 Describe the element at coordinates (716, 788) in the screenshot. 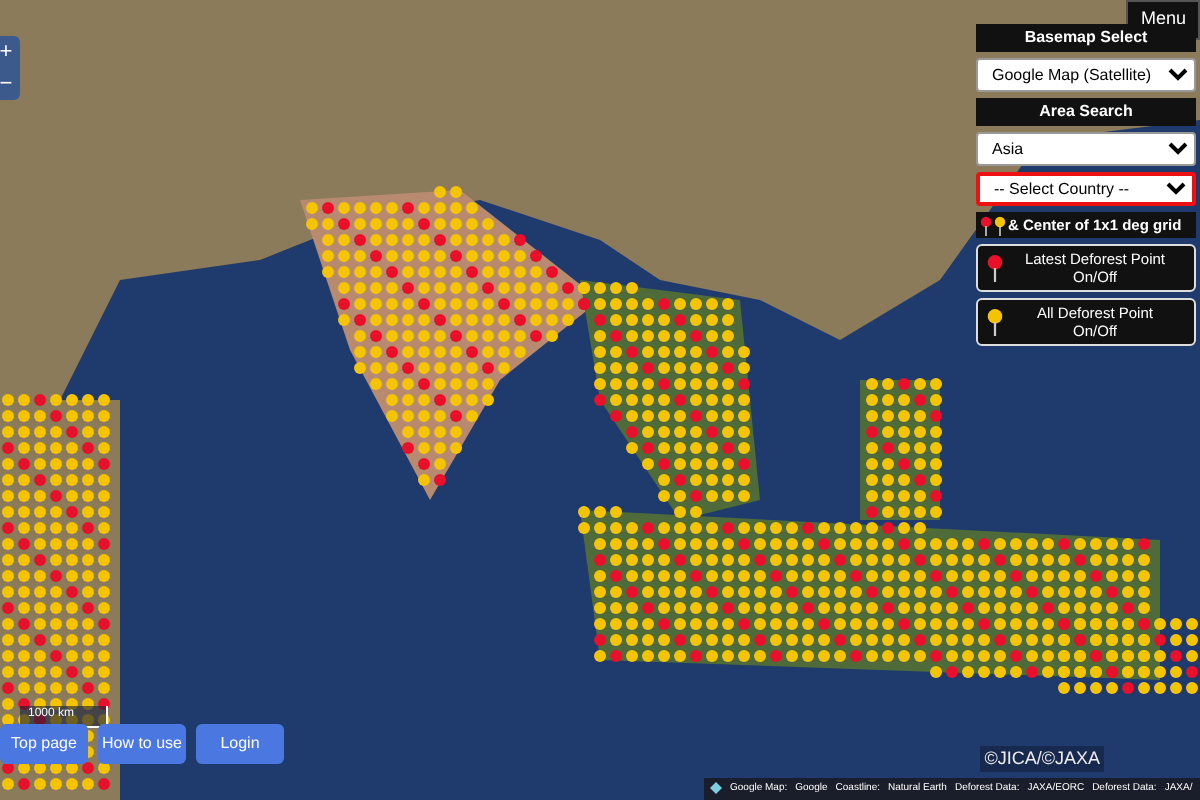

I see `diamond-icon` at that location.